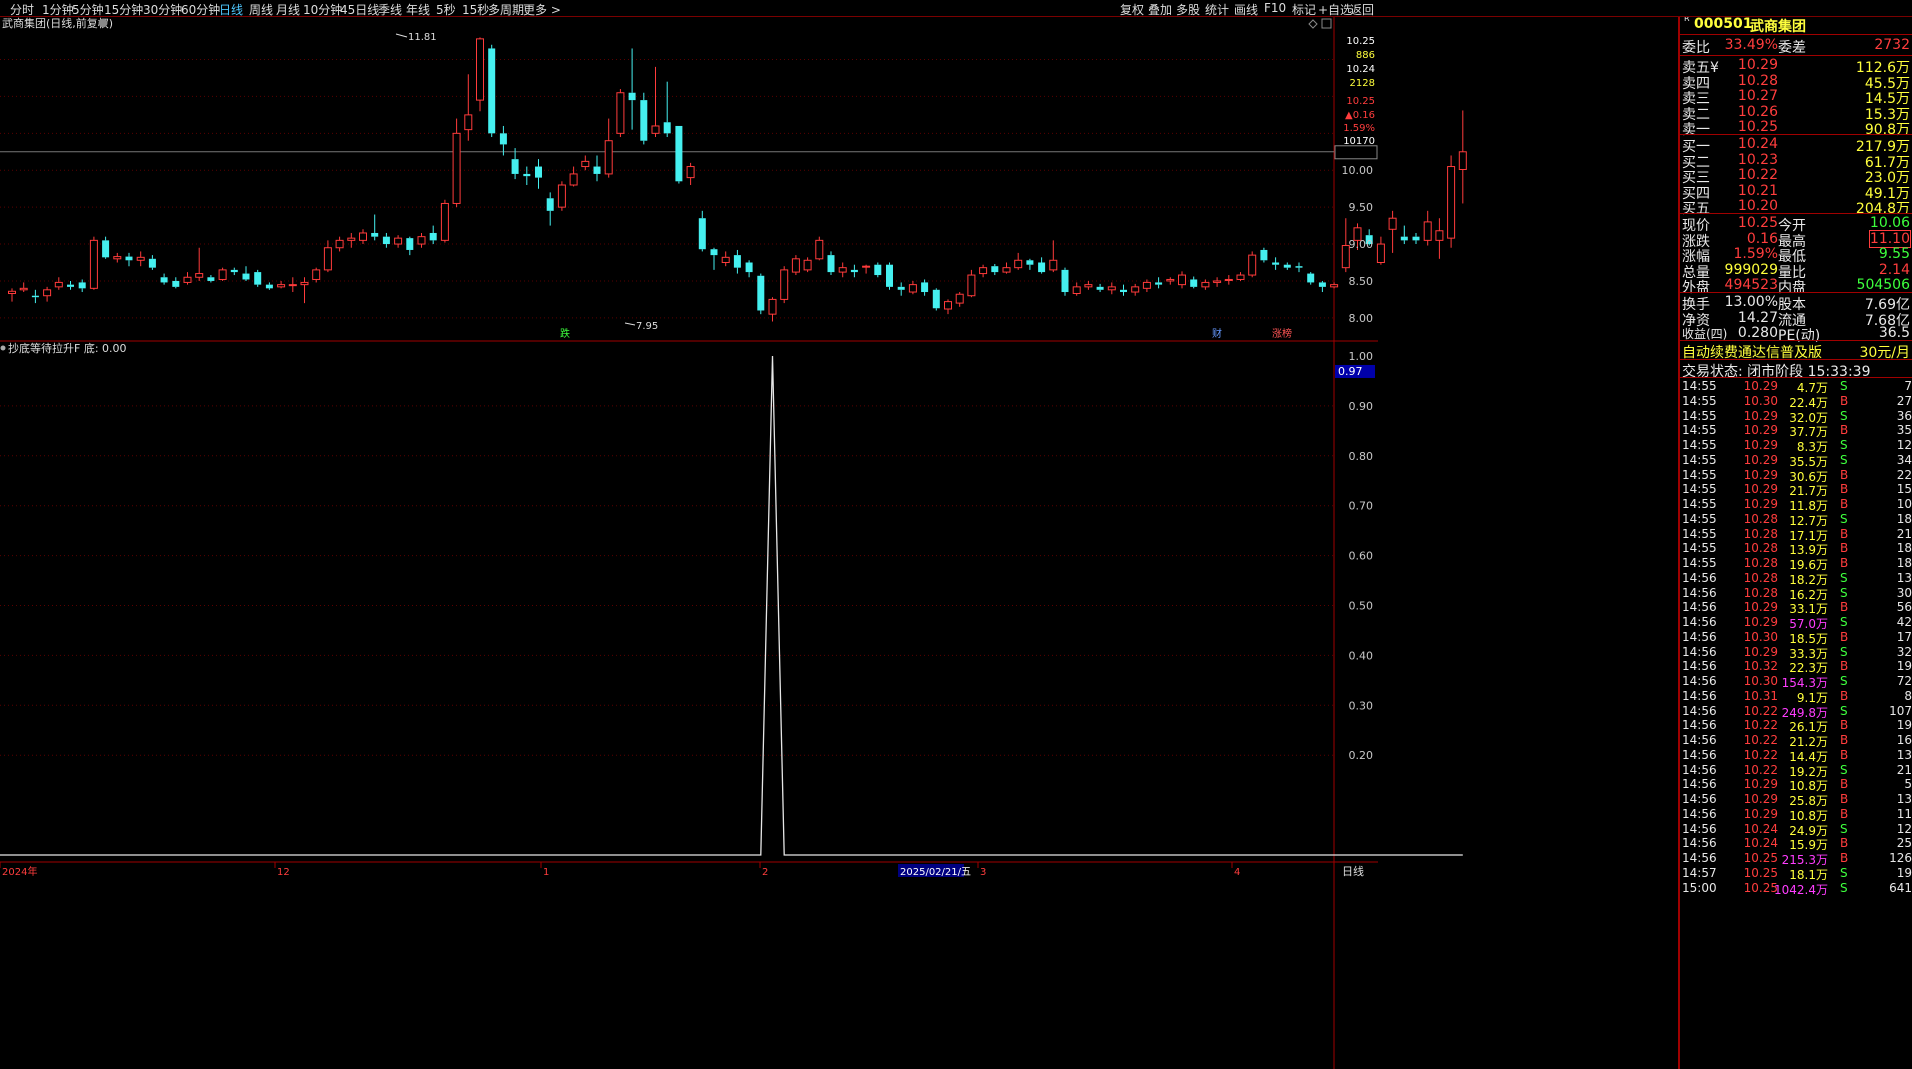 The width and height of the screenshot is (1912, 1069). I want to click on stat-value-2: 10.06, so click(1889, 223).